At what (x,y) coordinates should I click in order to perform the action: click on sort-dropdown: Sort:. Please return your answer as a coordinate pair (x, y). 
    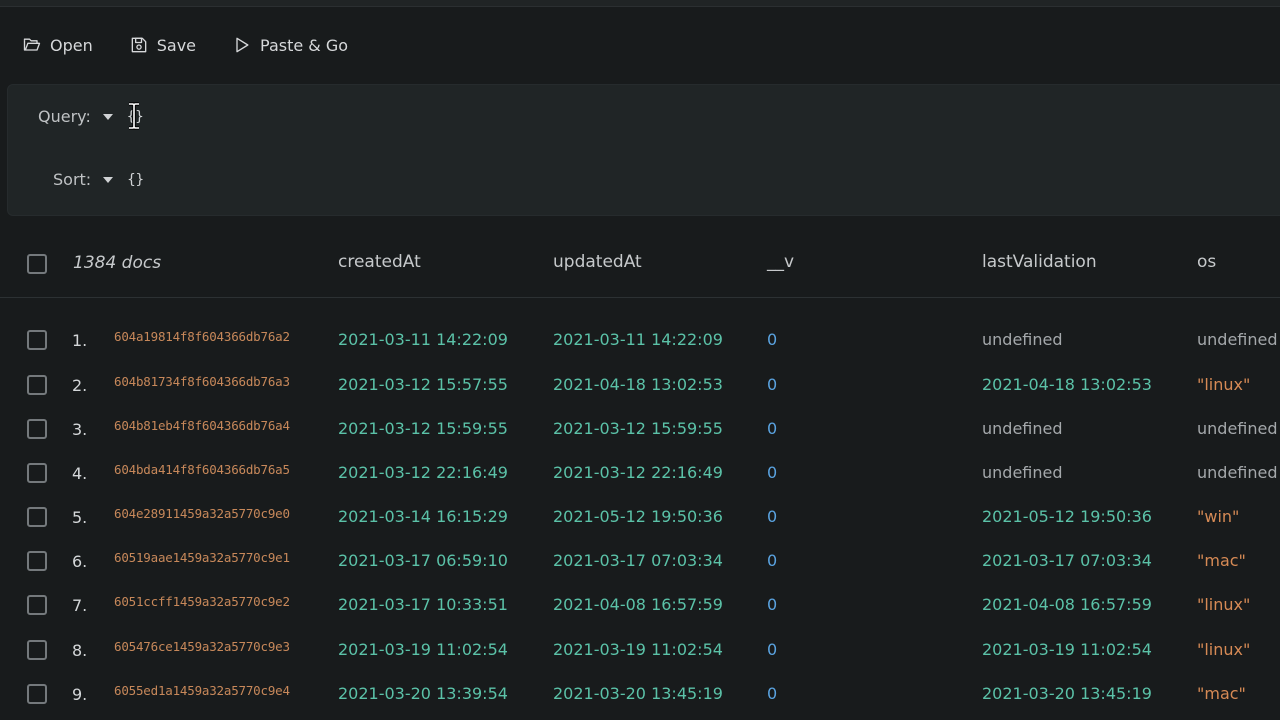
    Looking at the image, I should click on (83, 179).